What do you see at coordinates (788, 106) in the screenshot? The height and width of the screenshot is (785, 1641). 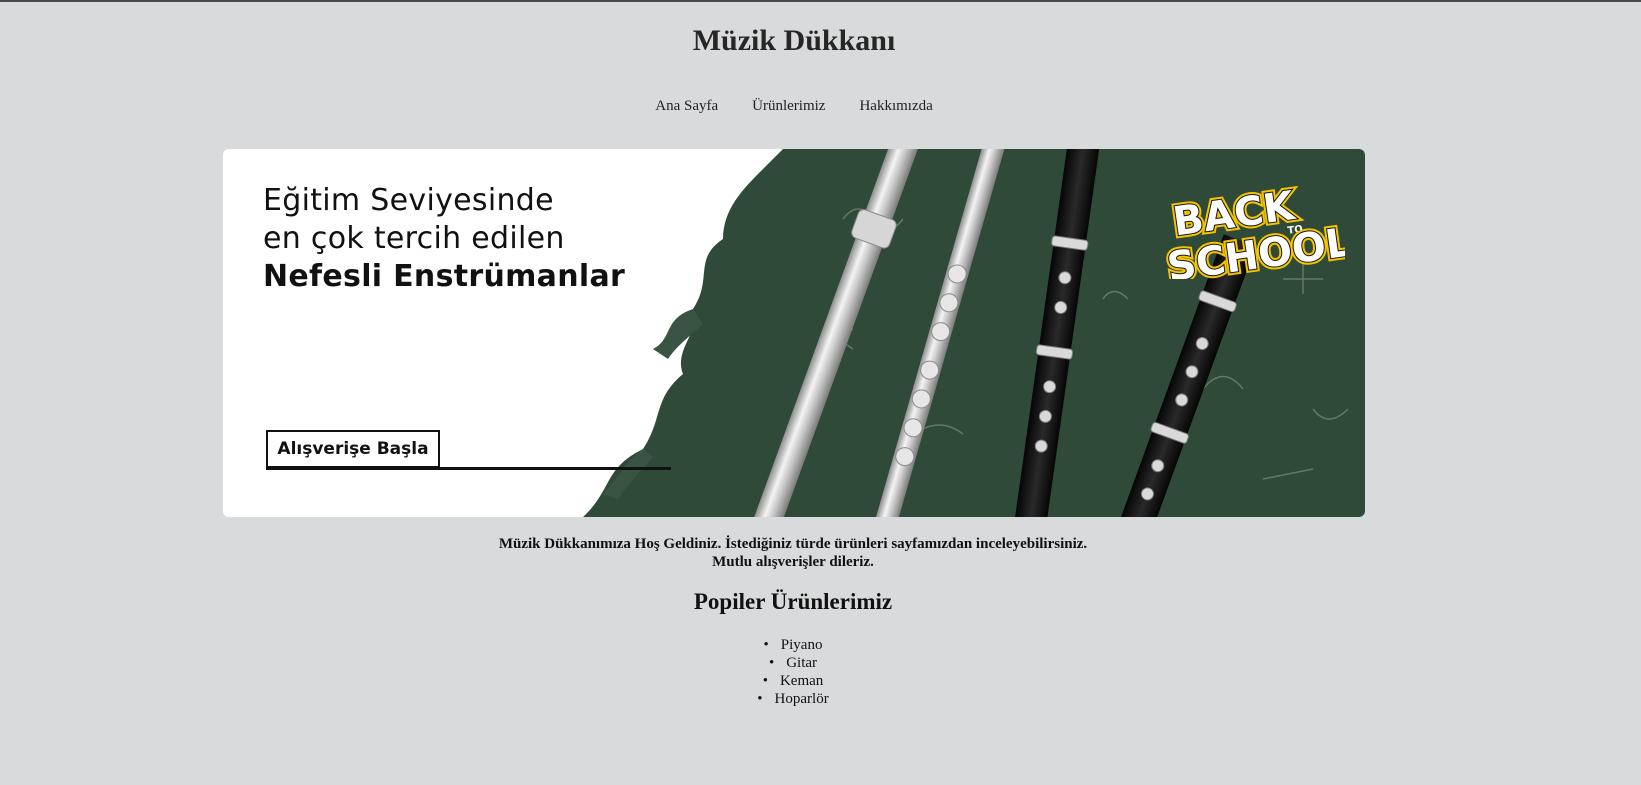 I see `nav-item-products: Ürünlerimiz` at bounding box center [788, 106].